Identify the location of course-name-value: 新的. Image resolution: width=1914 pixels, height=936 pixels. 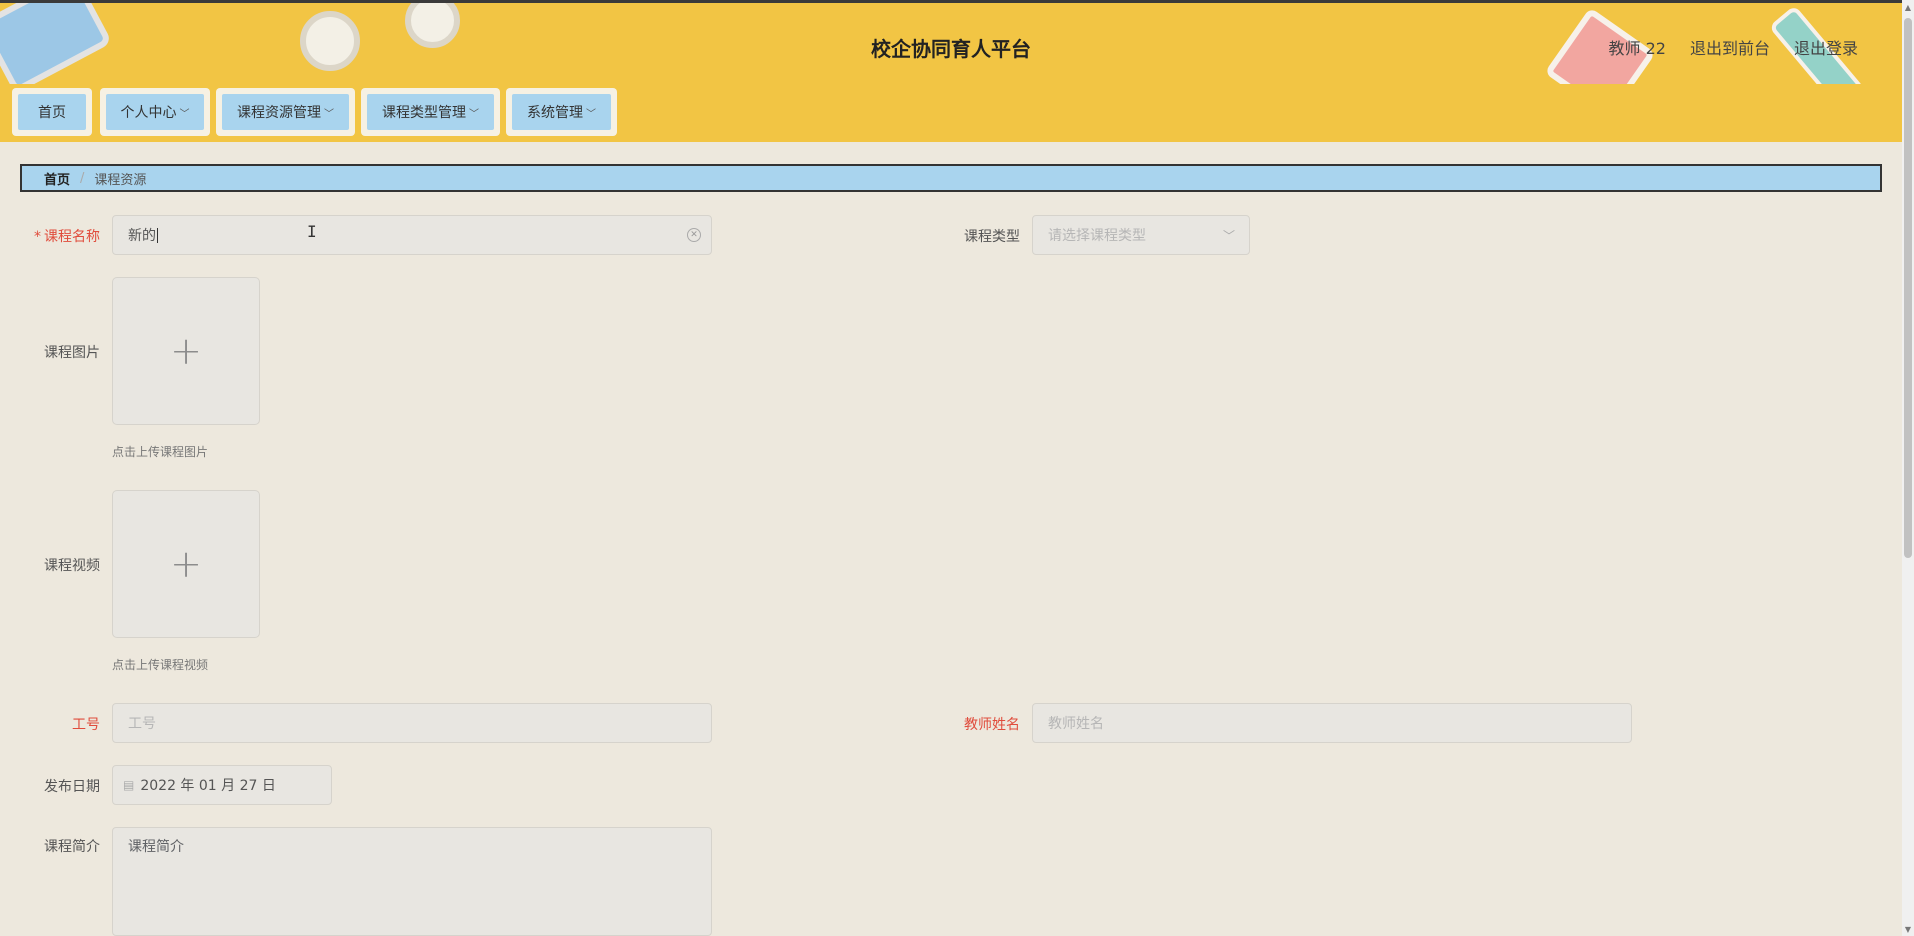
(142, 236).